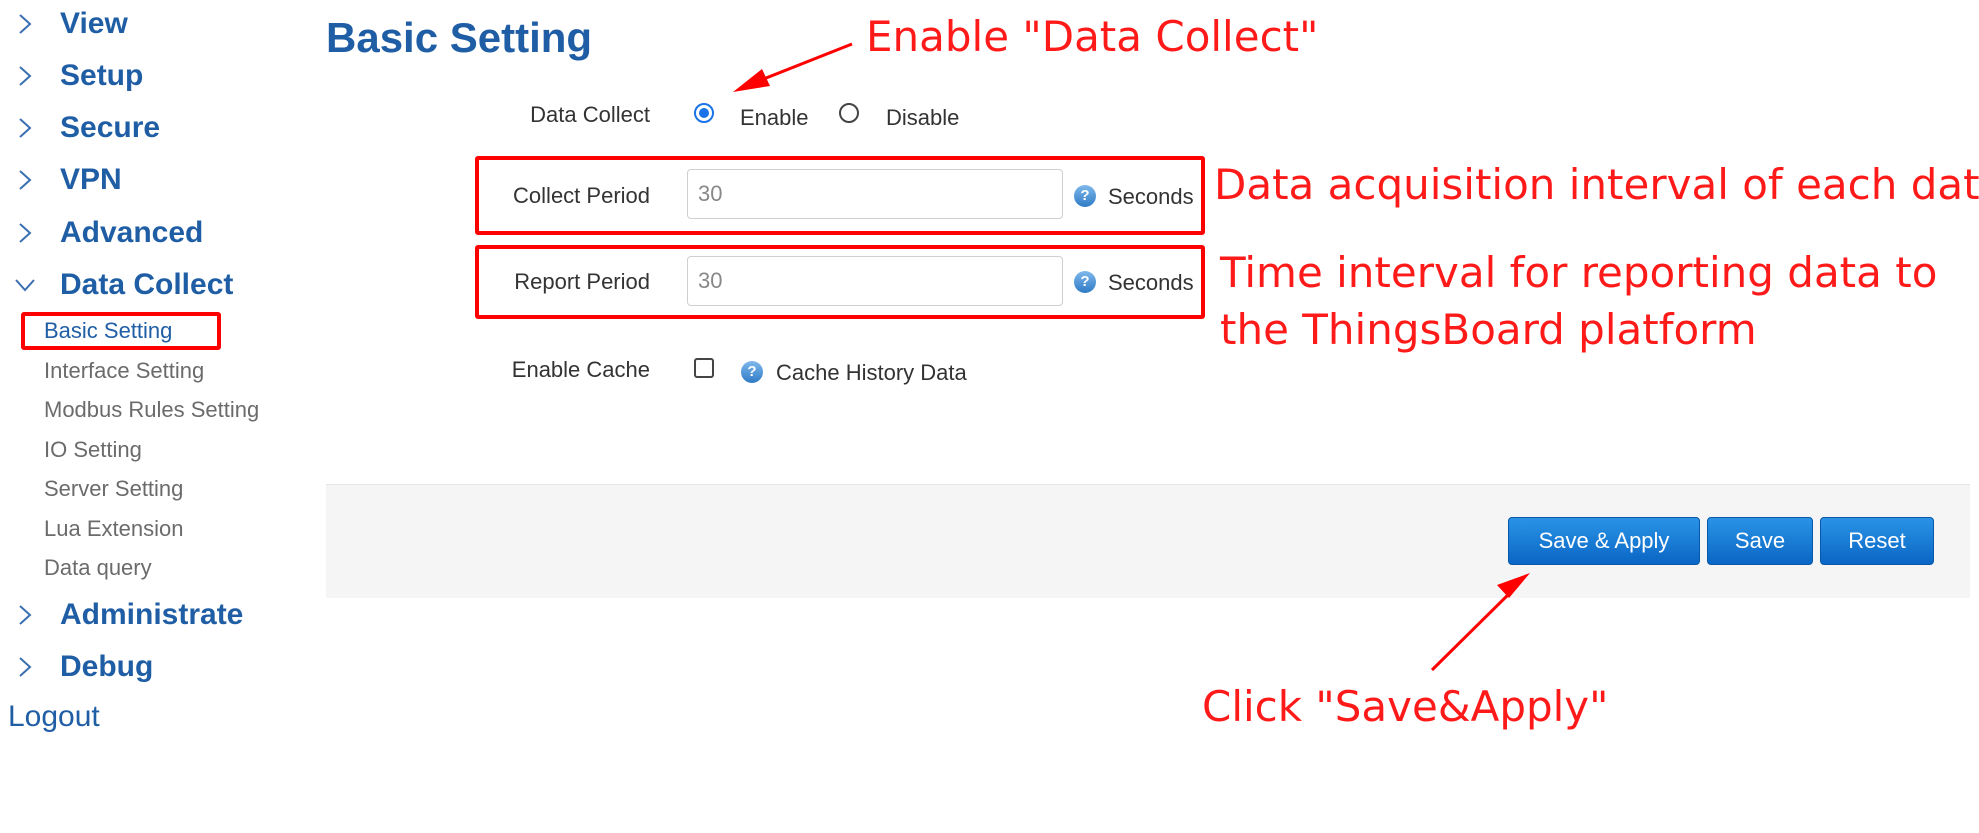  Describe the element at coordinates (793, 67) in the screenshot. I see `arrow-to-enable-radio` at that location.